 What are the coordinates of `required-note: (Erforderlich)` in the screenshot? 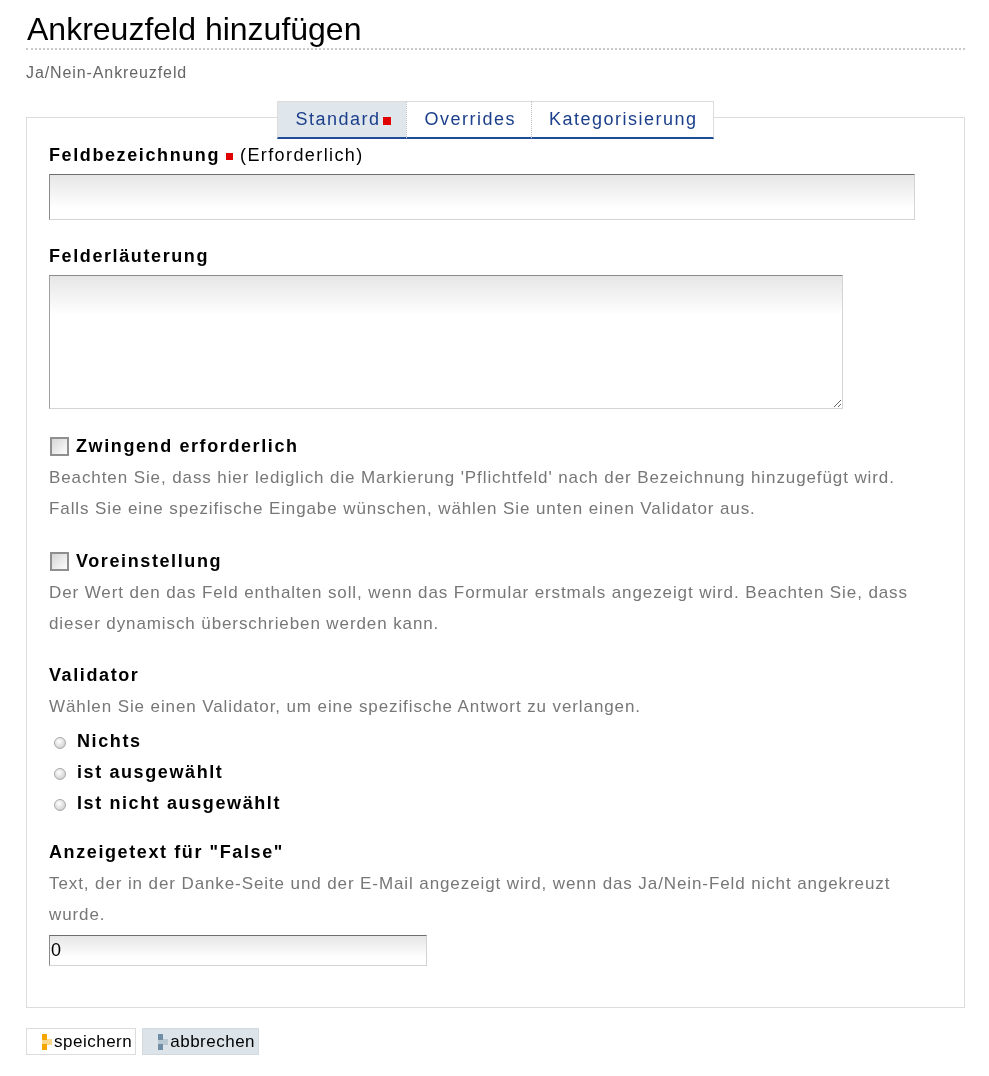 It's located at (302, 155).